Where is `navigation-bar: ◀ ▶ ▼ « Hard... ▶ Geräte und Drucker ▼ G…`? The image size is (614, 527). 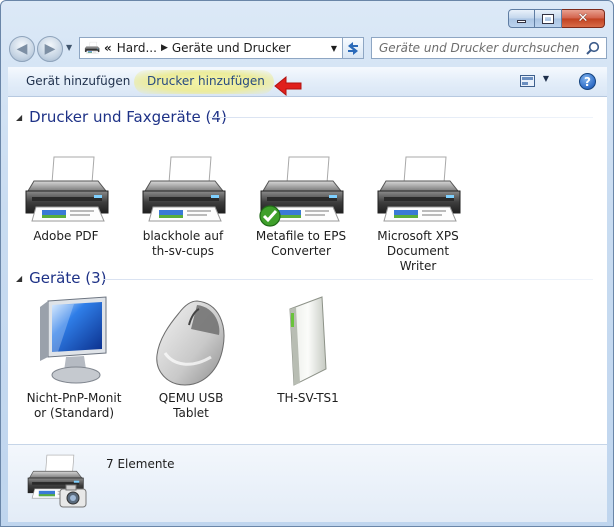 navigation-bar: ◀ ▶ ▼ « Hard... ▶ Geräte und Drucker ▼ G… is located at coordinates (308, 48).